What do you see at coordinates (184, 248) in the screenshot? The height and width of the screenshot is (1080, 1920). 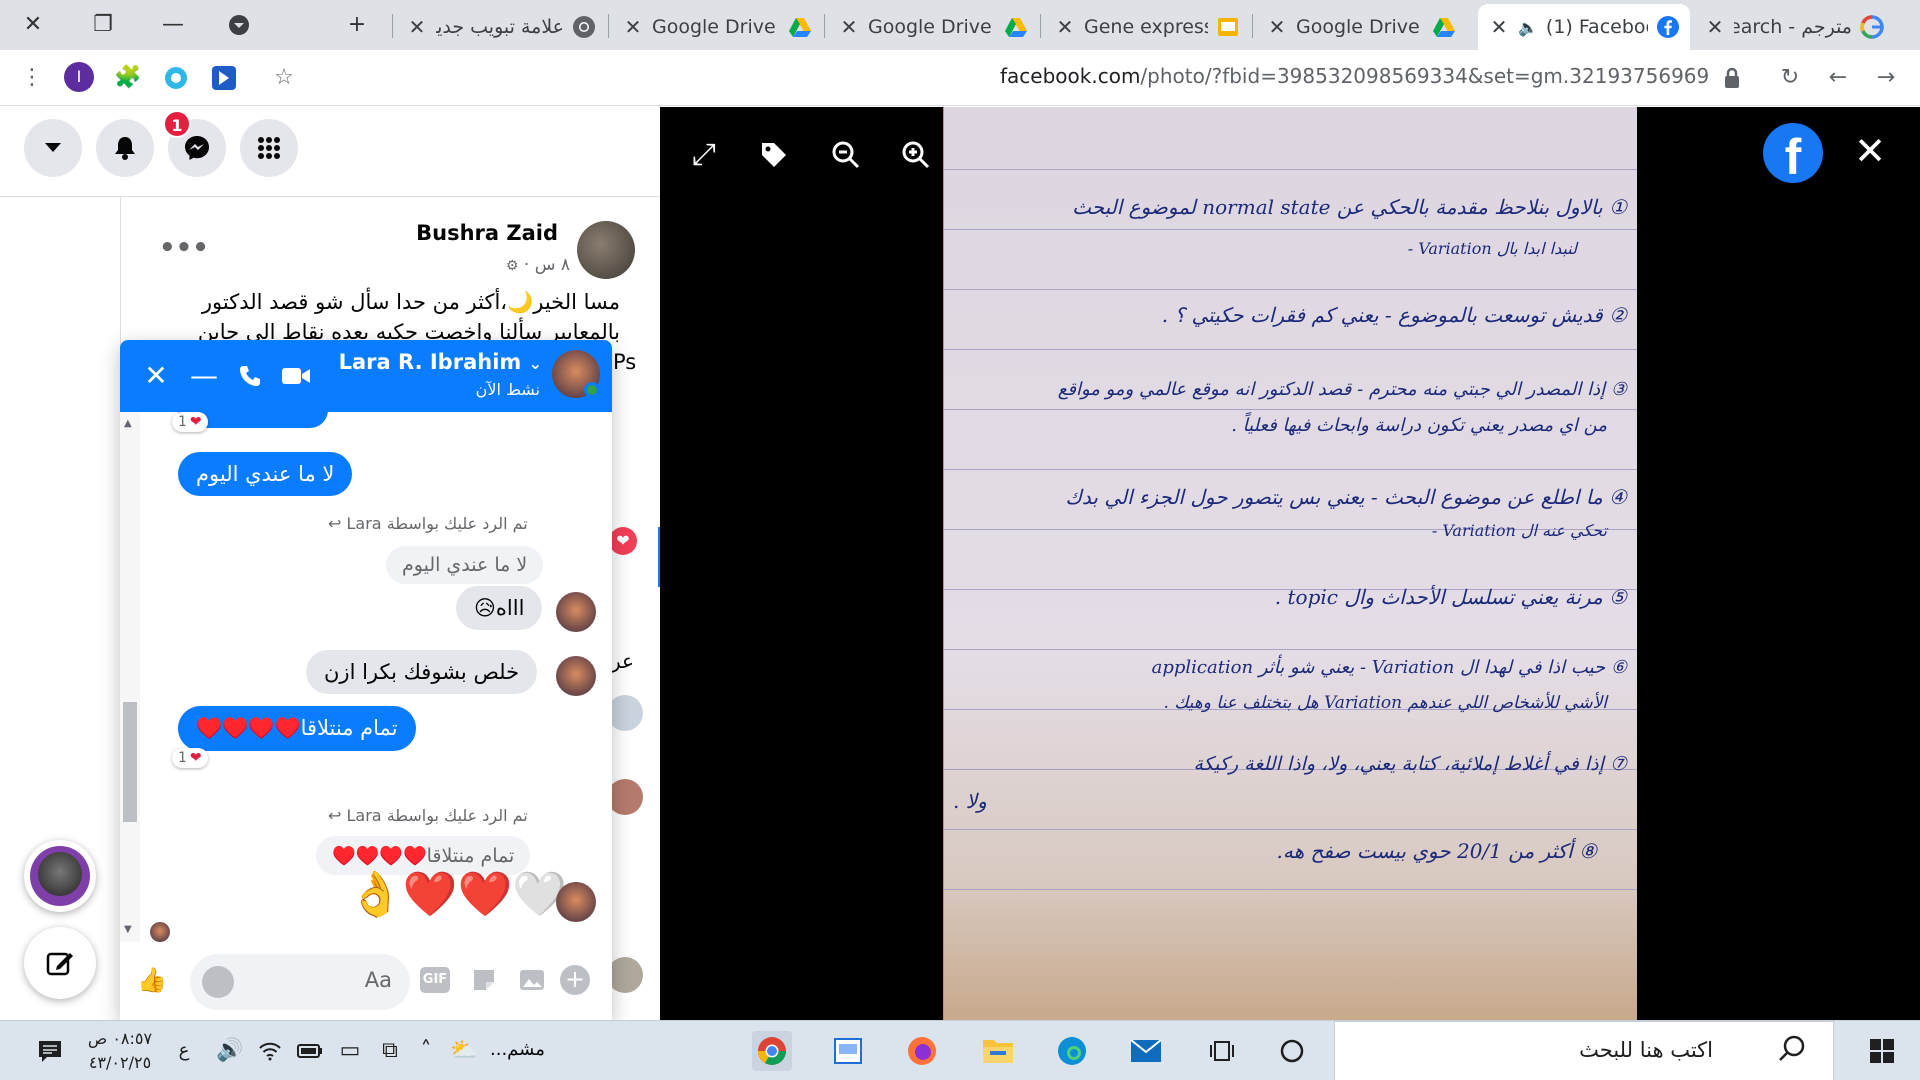 I see `post-options-icon: •••` at bounding box center [184, 248].